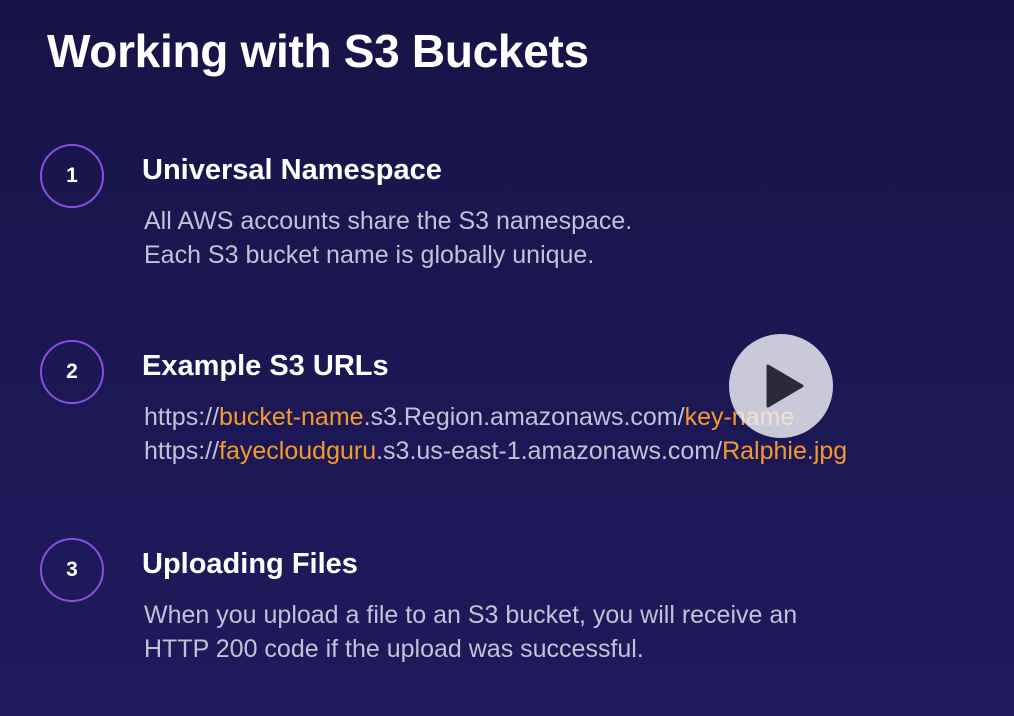  Describe the element at coordinates (265, 366) in the screenshot. I see `item-title: Example S3 URLs` at that location.